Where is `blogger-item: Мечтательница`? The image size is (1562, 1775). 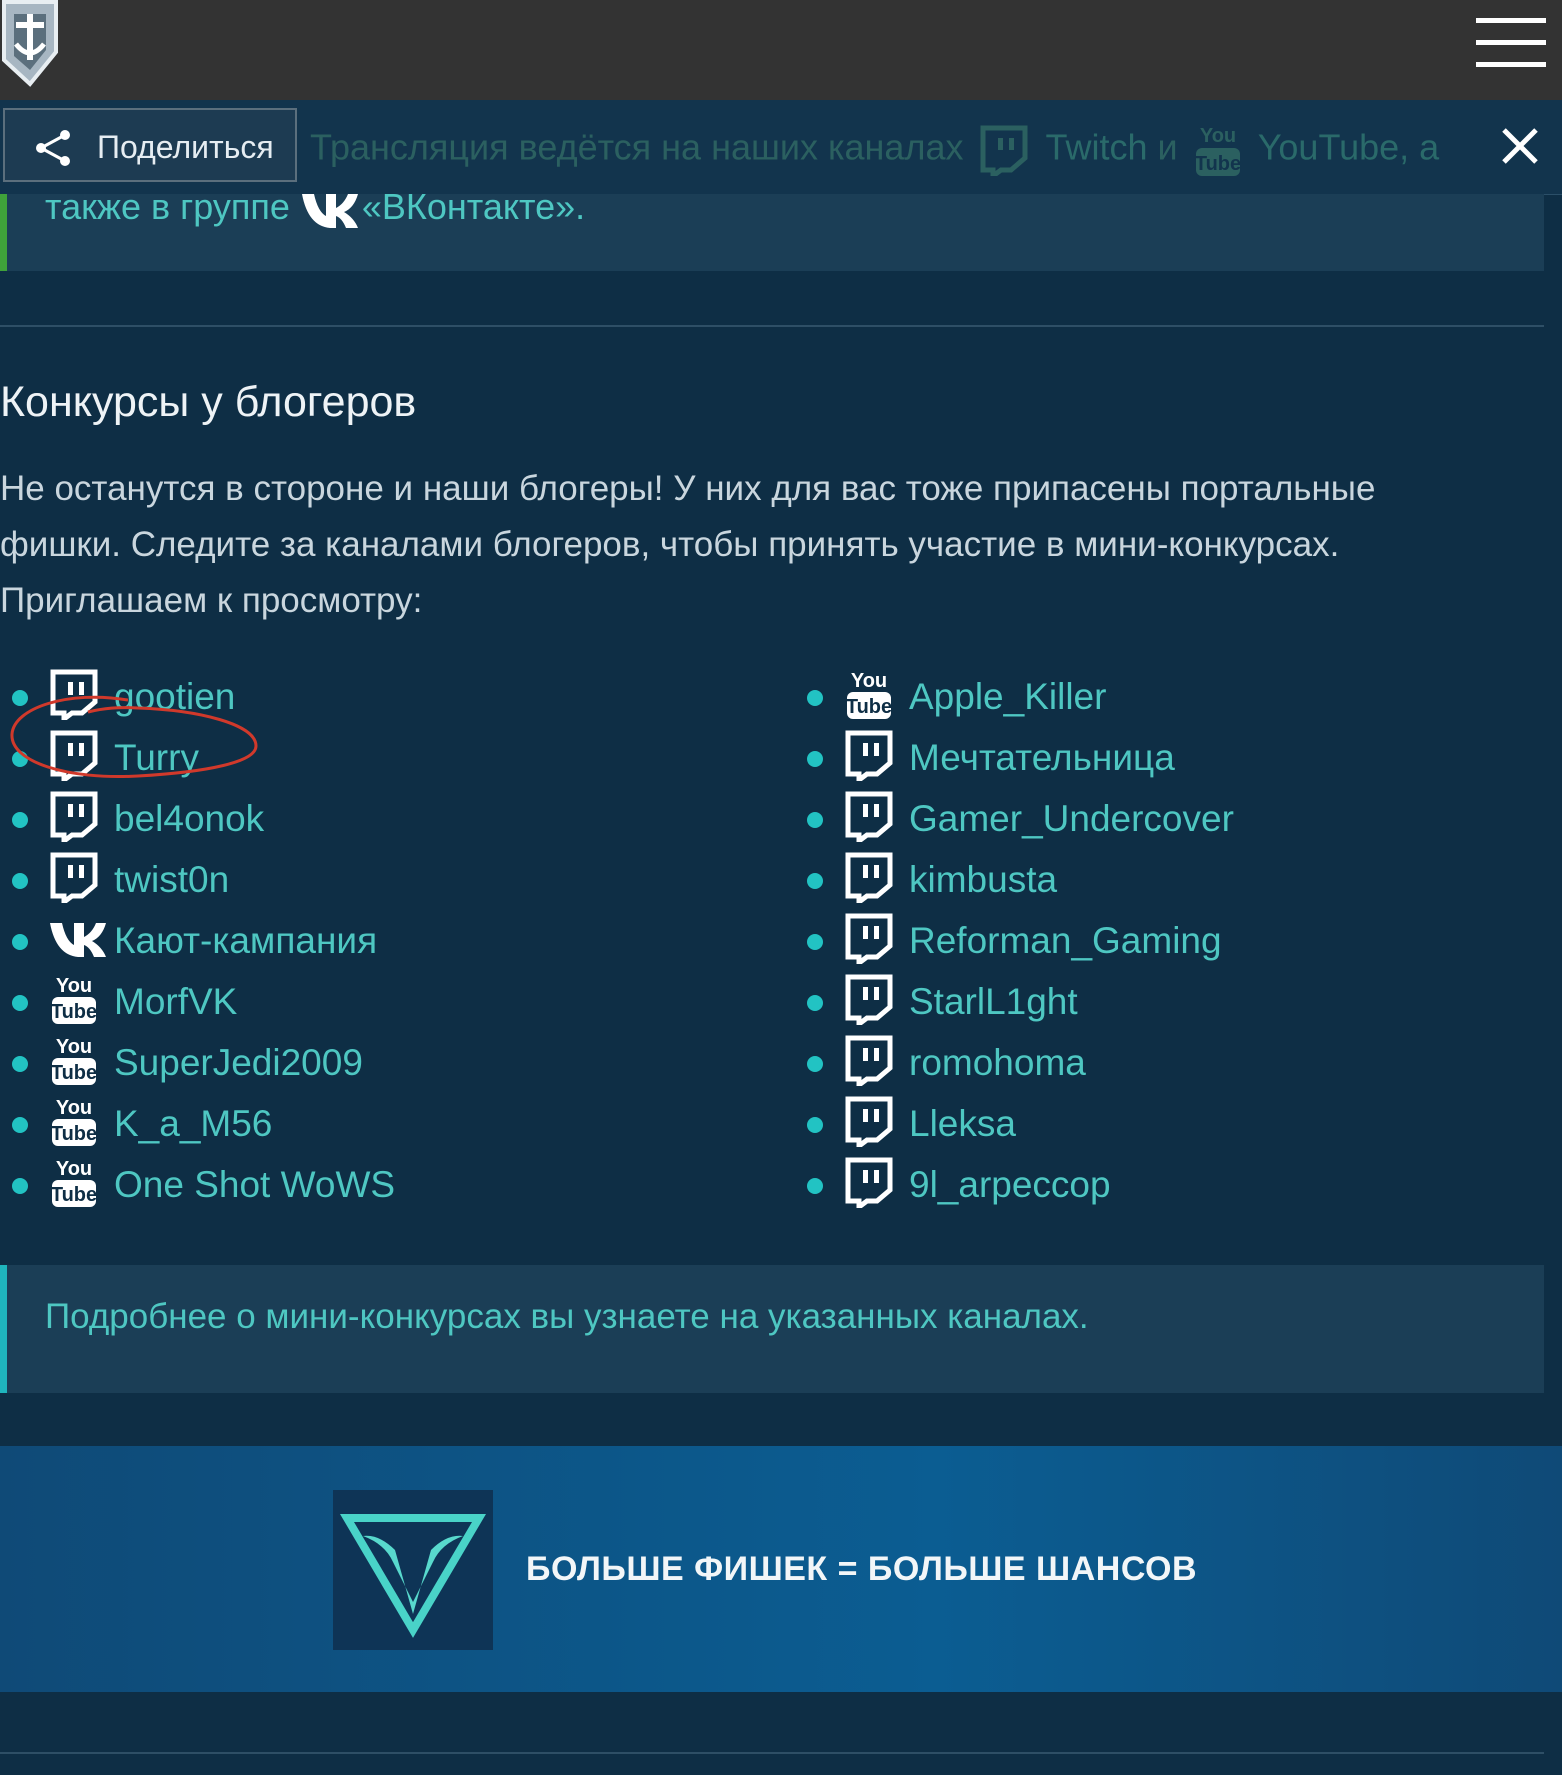
blogger-item: Мечтательница is located at coordinates (1165, 759).